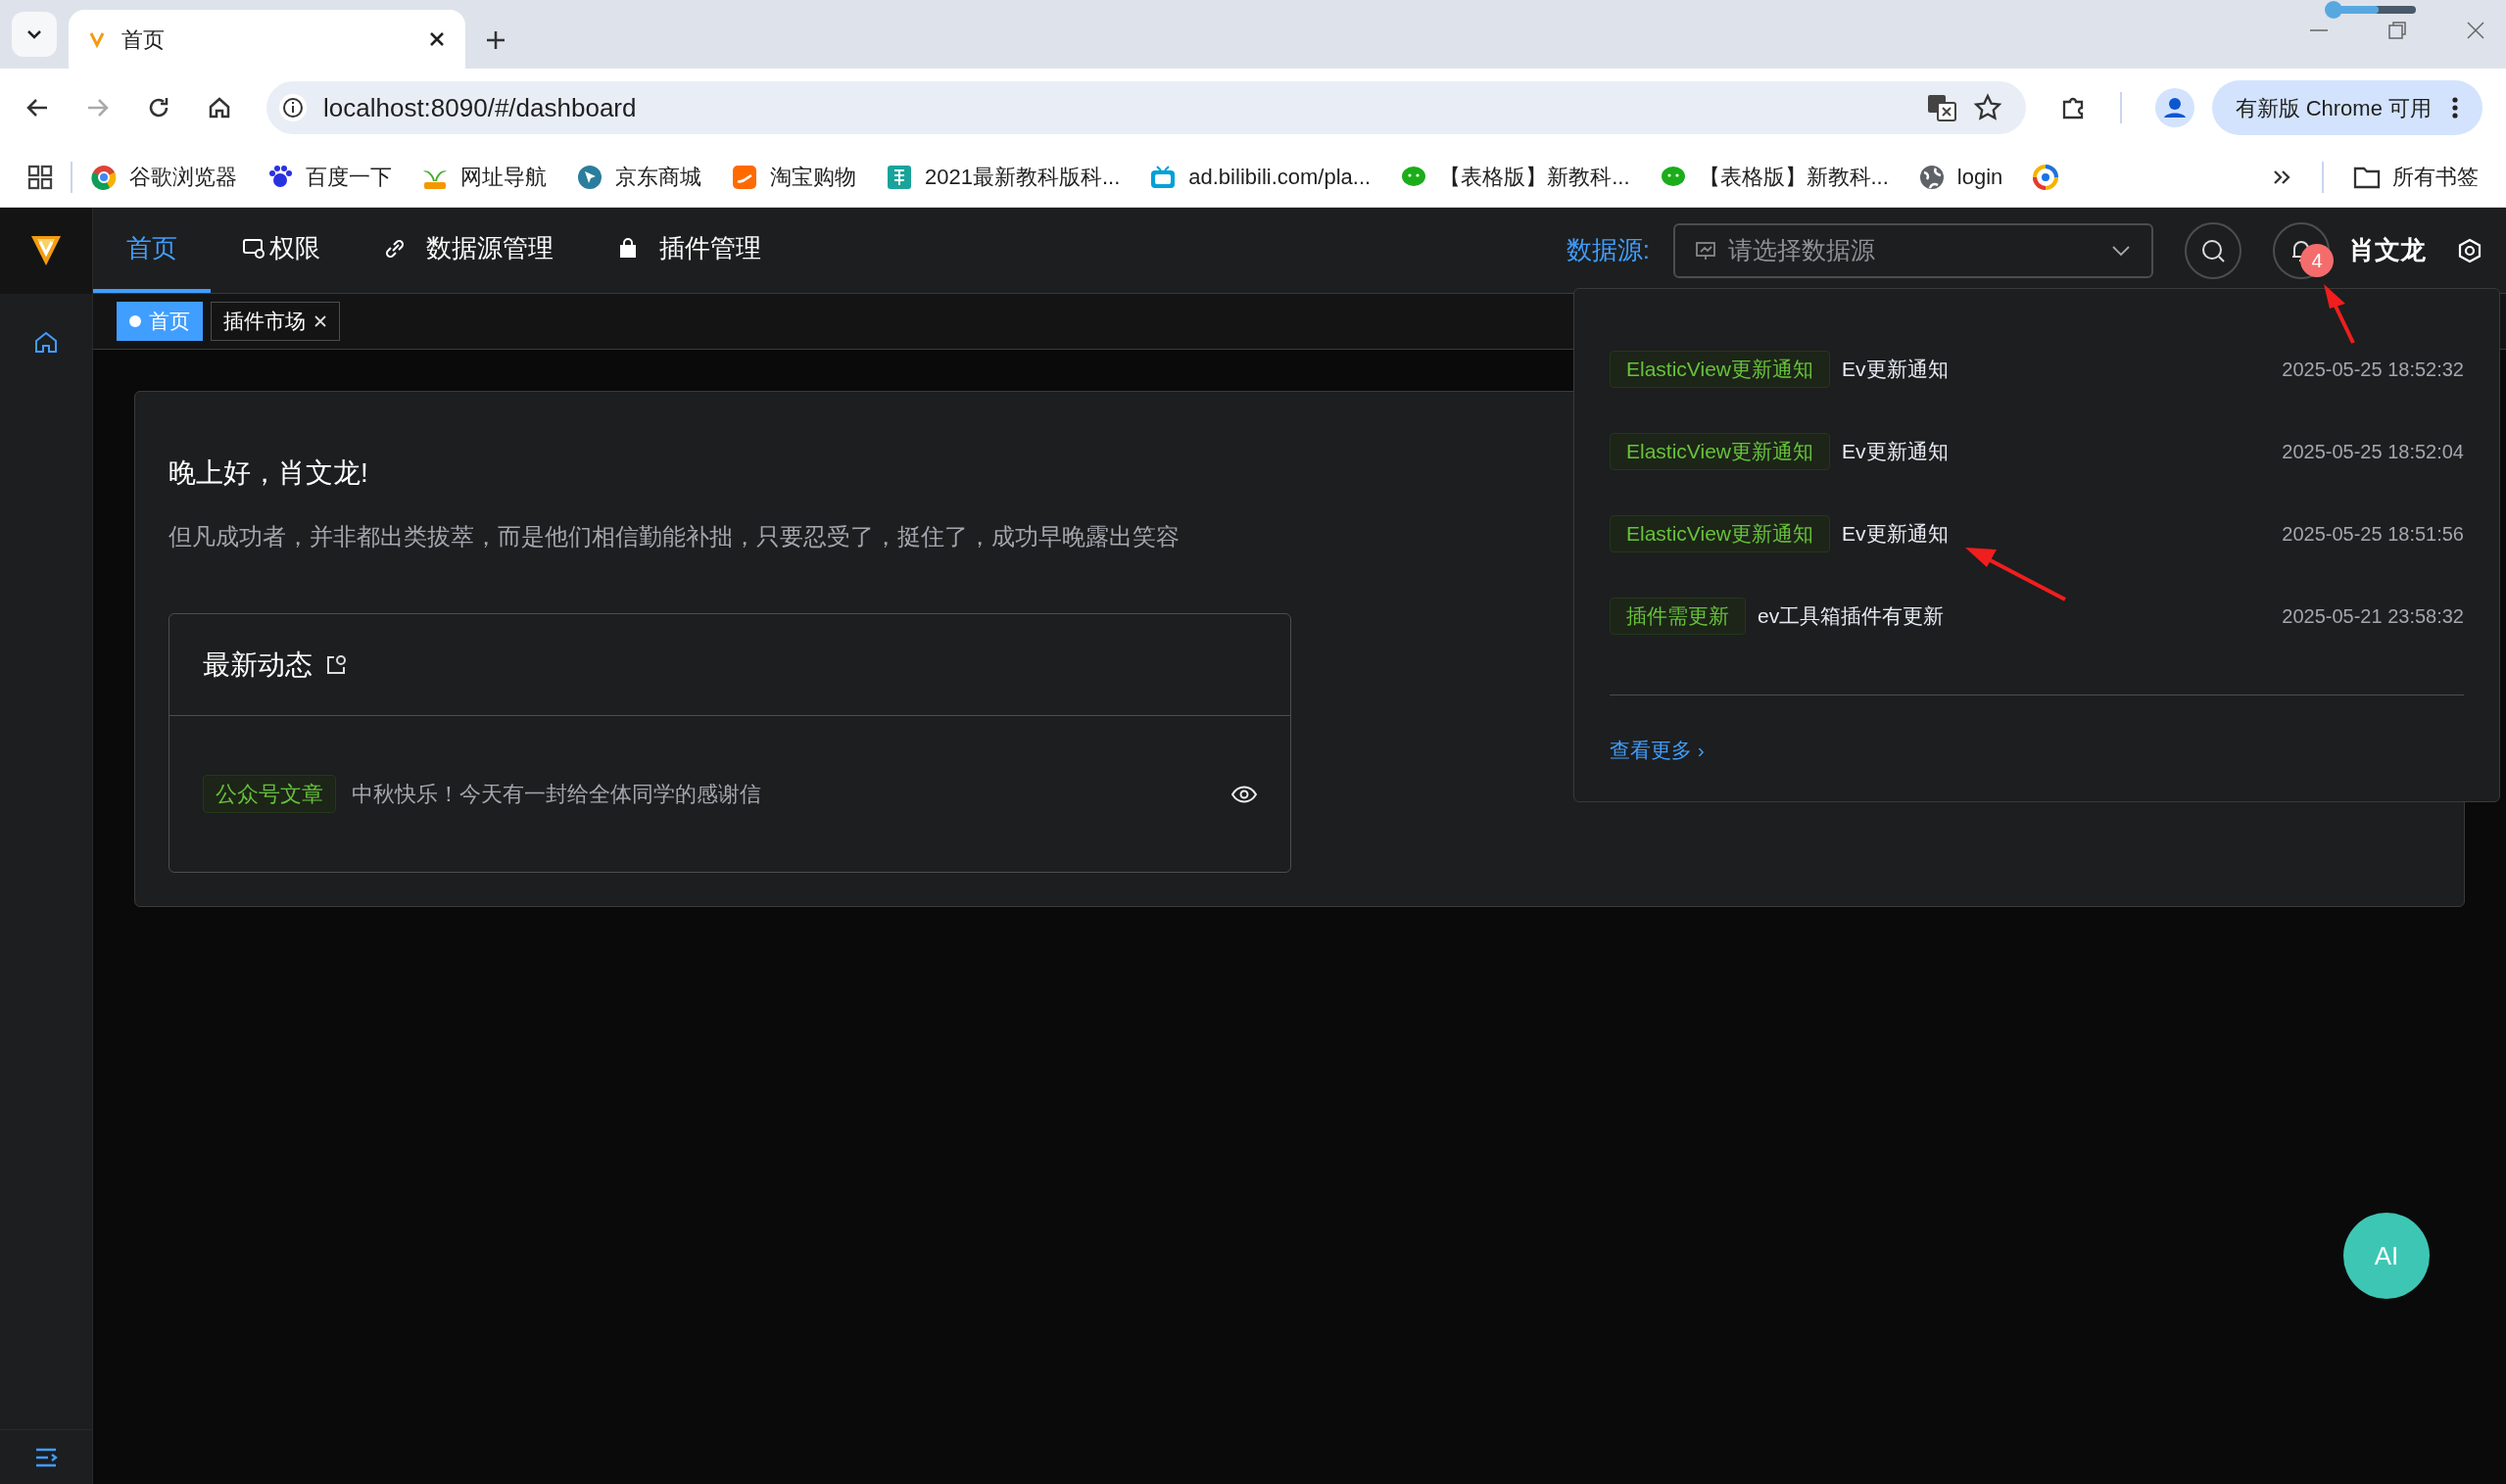 This screenshot has width=2506, height=1484. I want to click on url-text: localhost:8090/#/dashboard, so click(480, 107).